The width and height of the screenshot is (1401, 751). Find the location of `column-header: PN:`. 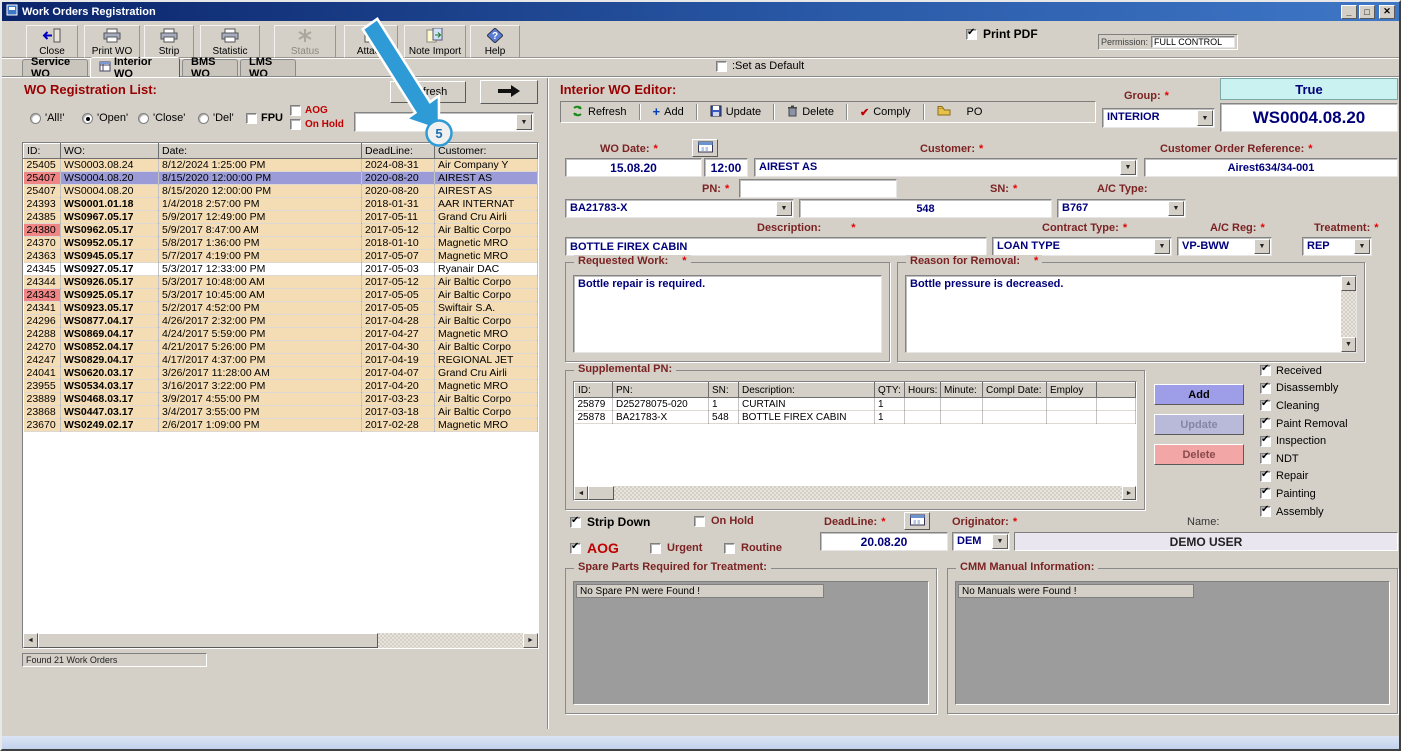

column-header: PN: is located at coordinates (660, 390).